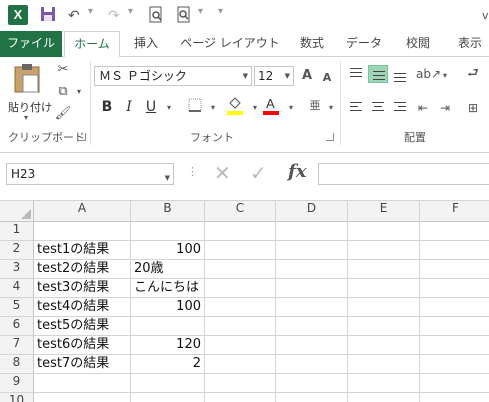 This screenshot has width=489, height=402. What do you see at coordinates (428, 74) in the screenshot?
I see `orientation-icon: ab↗` at bounding box center [428, 74].